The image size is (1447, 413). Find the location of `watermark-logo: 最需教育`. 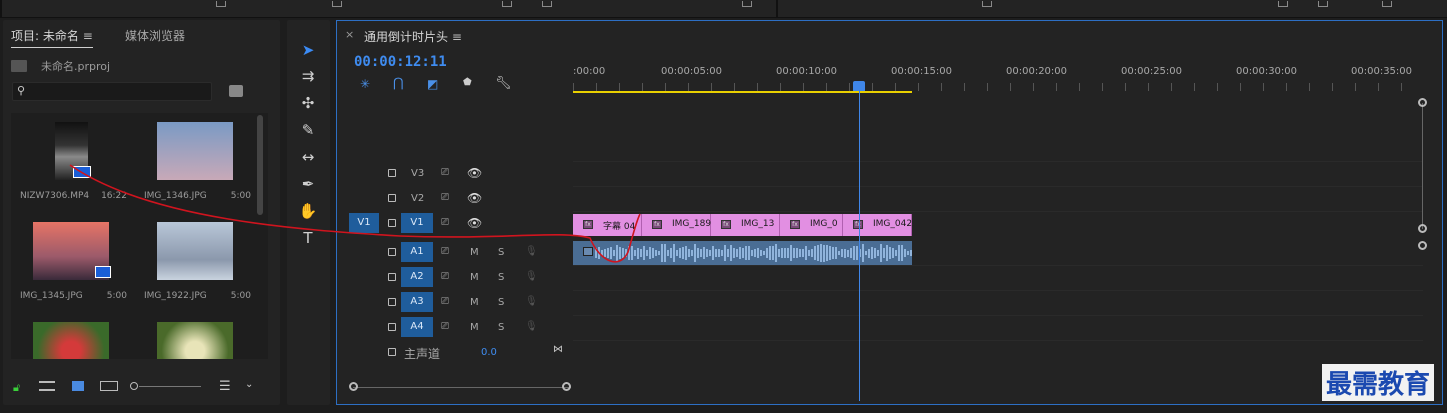

watermark-logo: 最需教育 is located at coordinates (1378, 382).